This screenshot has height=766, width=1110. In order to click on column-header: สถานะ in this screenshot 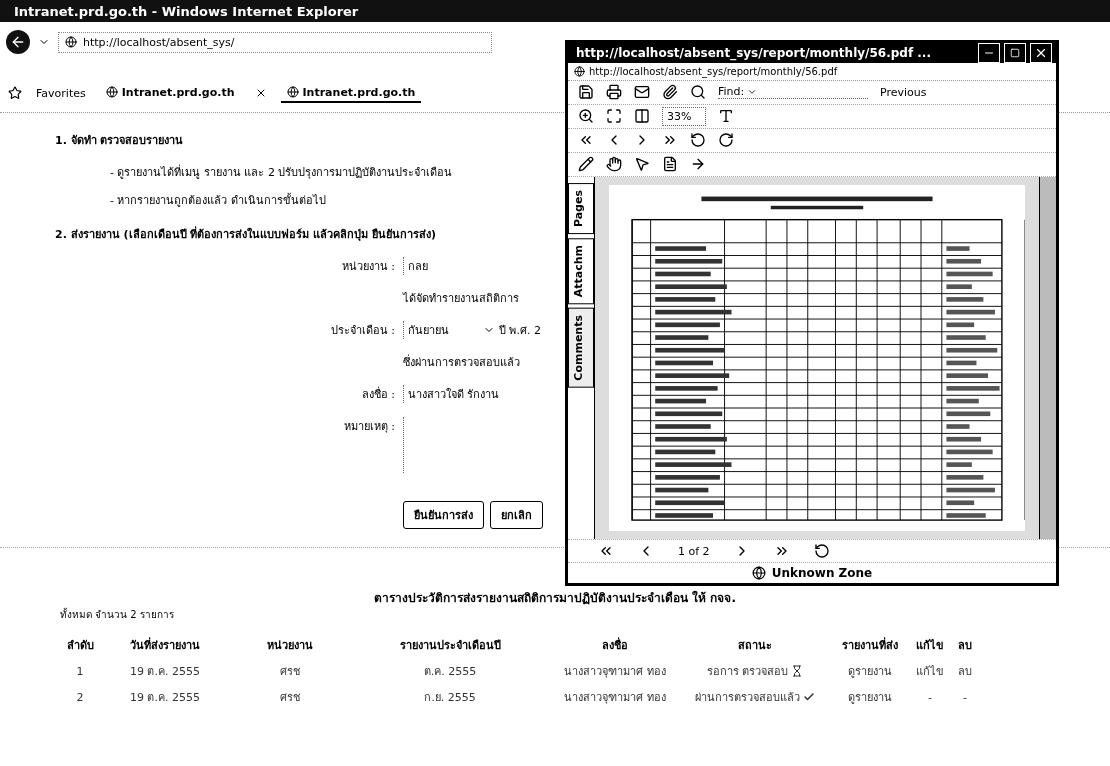, I will do `click(755, 646)`.